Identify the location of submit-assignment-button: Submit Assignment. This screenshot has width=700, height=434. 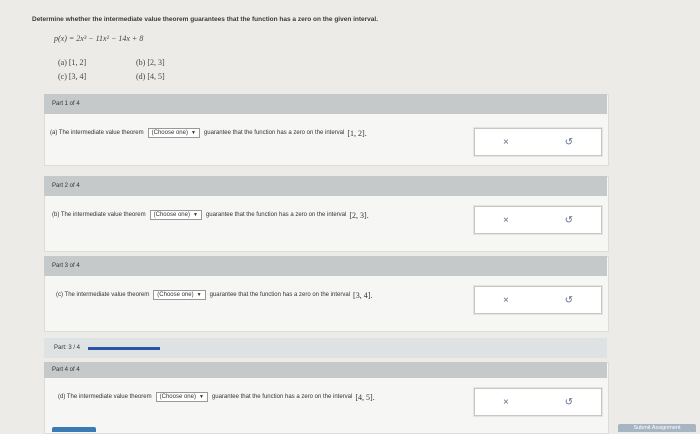
(657, 428).